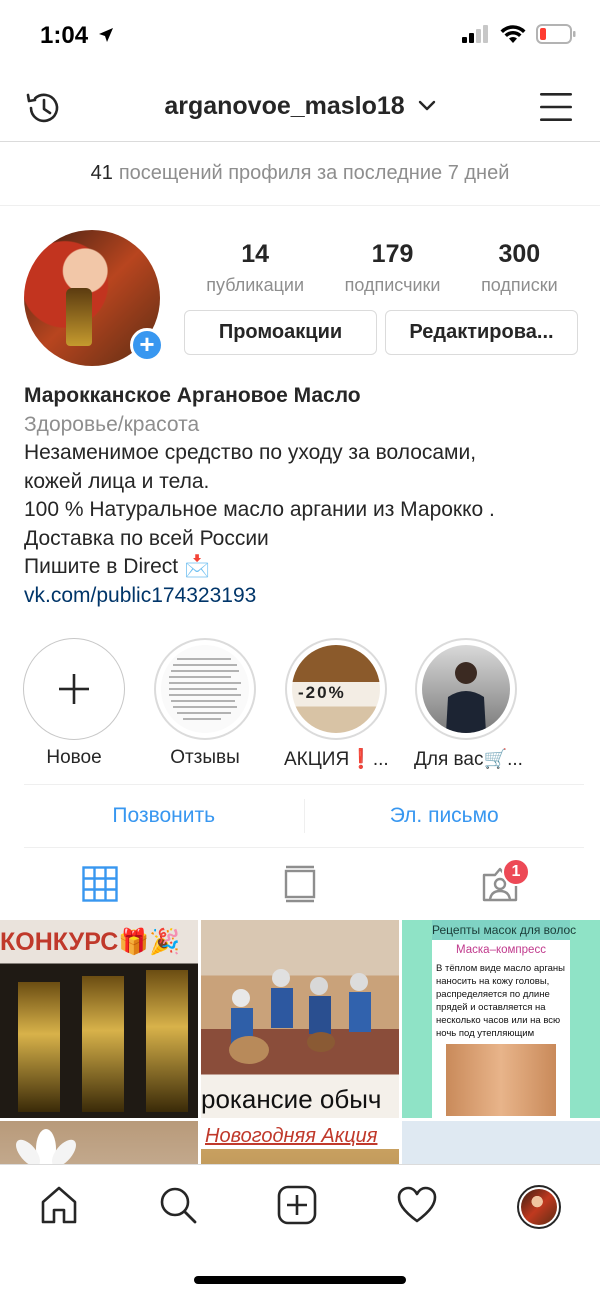  I want to click on recipe-subtitle: Маска–компресс, so click(501, 950).